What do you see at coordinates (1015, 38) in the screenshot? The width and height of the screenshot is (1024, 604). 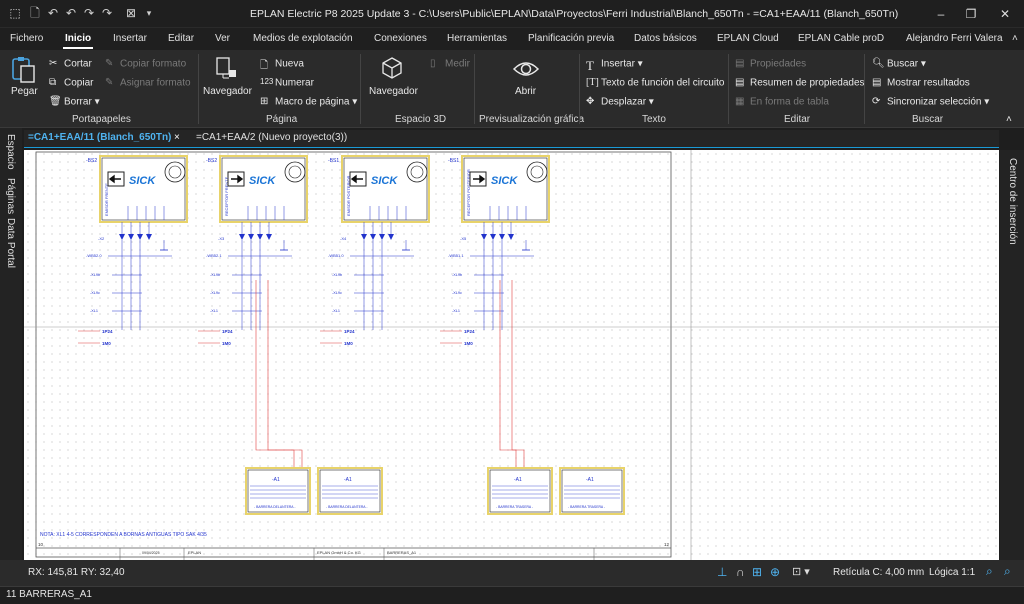 I see `chevron-up-icon: ˄` at bounding box center [1015, 38].